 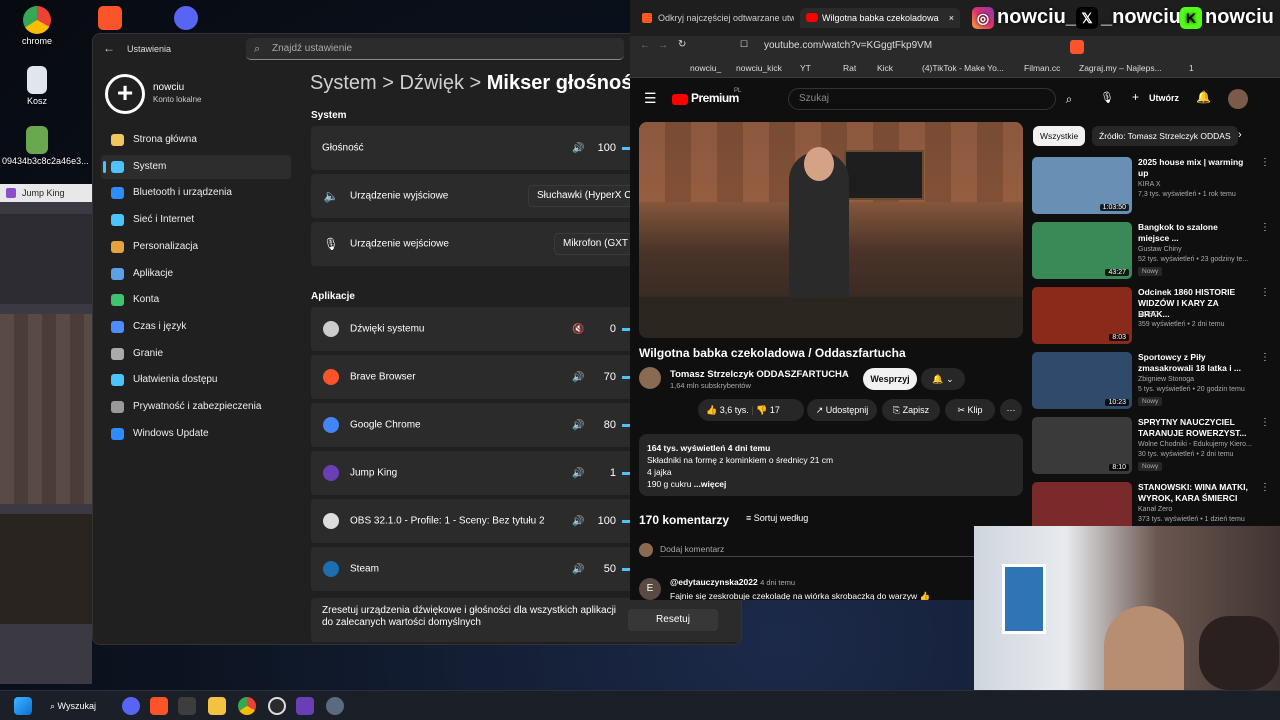 I want to click on channel-avatar, so click(x=650, y=378).